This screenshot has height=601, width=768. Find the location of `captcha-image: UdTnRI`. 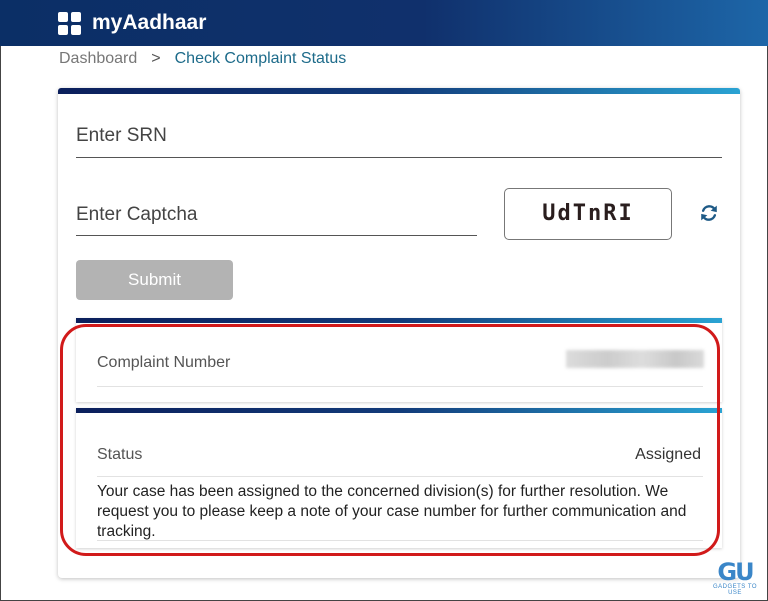

captcha-image: UdTnRI is located at coordinates (588, 214).